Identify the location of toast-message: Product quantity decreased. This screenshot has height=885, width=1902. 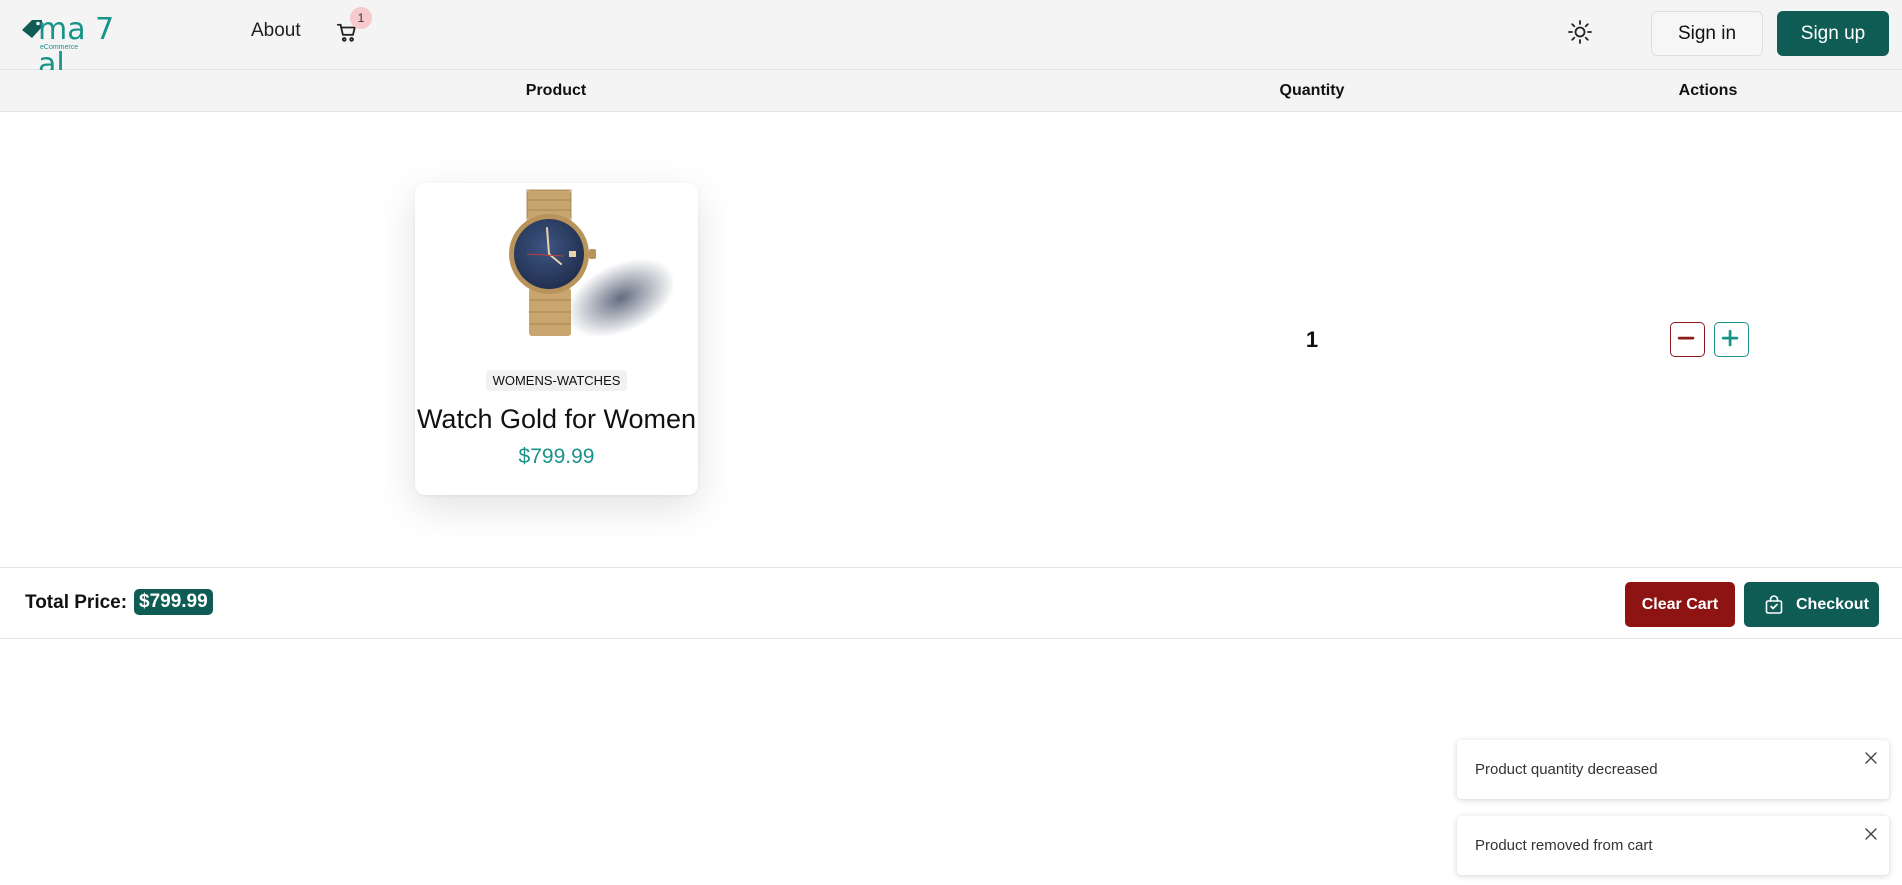
(1566, 769).